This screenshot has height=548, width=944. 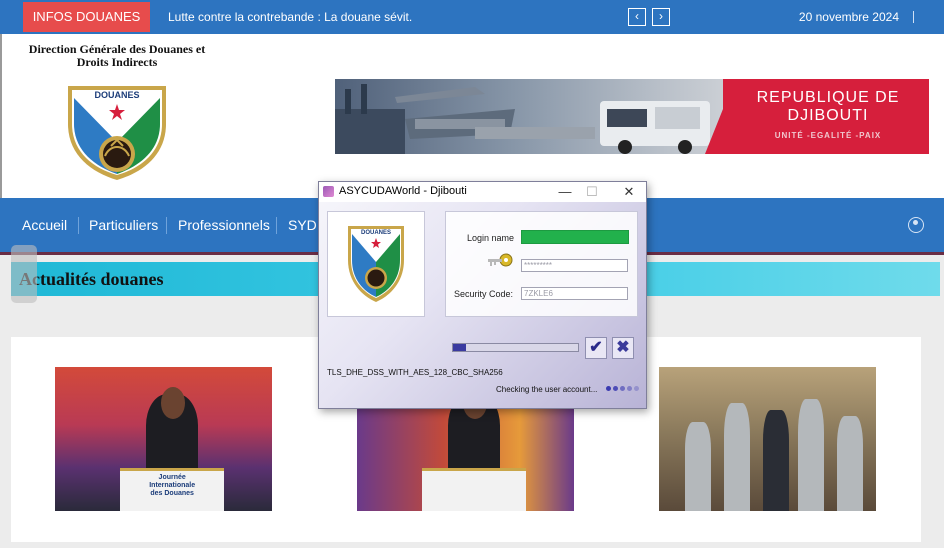 I want to click on loading-dots-icon, so click(x=624, y=389).